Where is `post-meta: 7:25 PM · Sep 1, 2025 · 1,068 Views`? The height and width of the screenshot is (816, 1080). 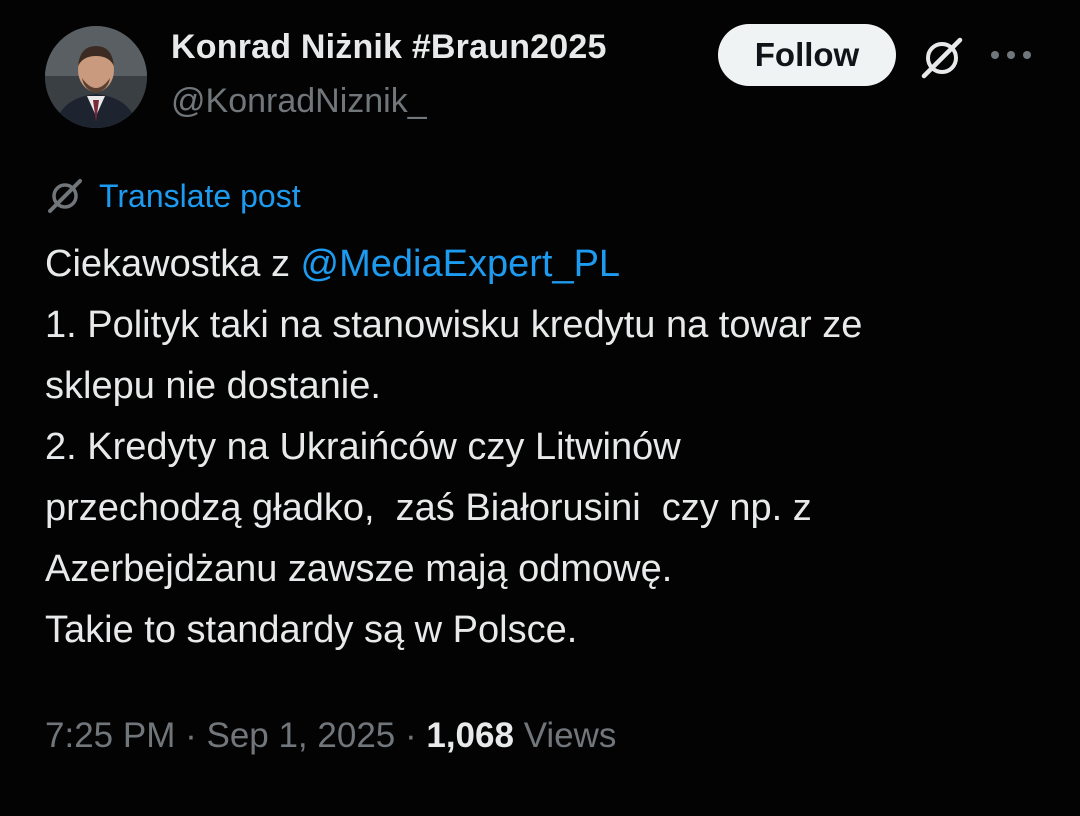 post-meta: 7:25 PM · Sep 1, 2025 · 1,068 Views is located at coordinates (330, 736).